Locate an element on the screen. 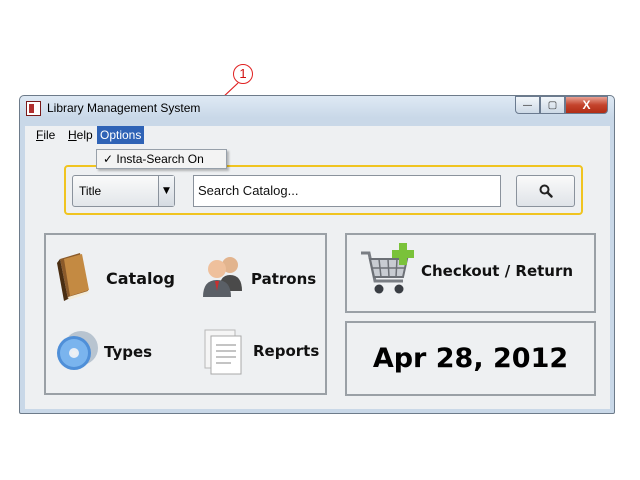 The image size is (640, 480). catalog-label: Catalog is located at coordinates (140, 278).